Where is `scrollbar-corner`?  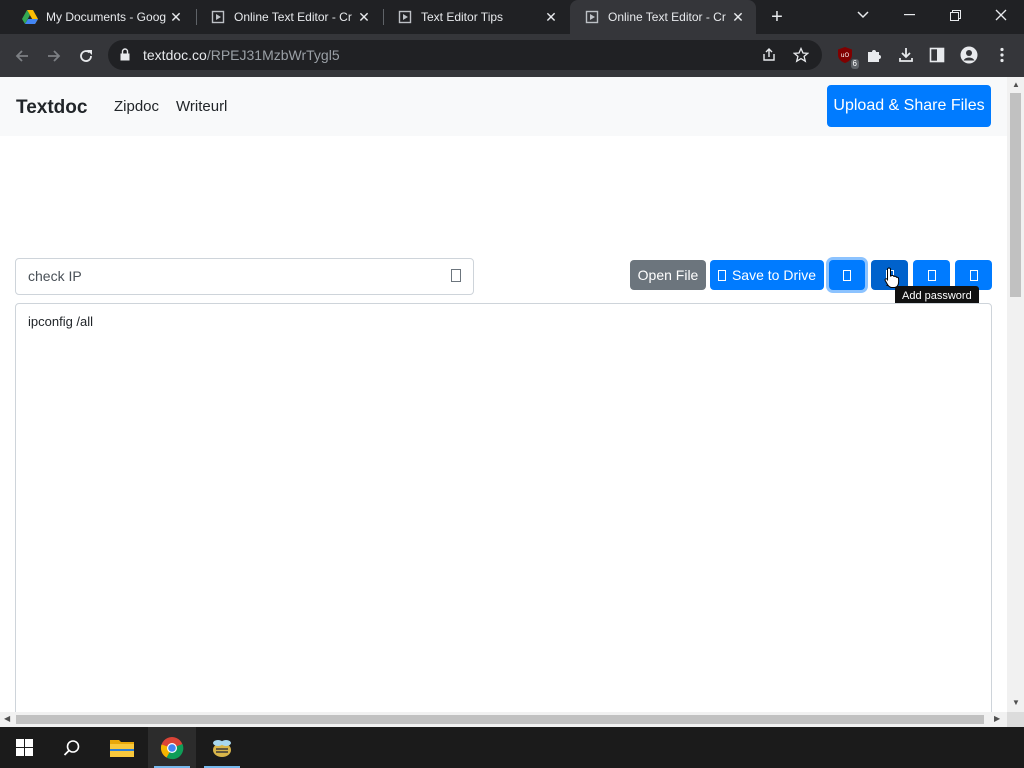
scrollbar-corner is located at coordinates (1015, 719).